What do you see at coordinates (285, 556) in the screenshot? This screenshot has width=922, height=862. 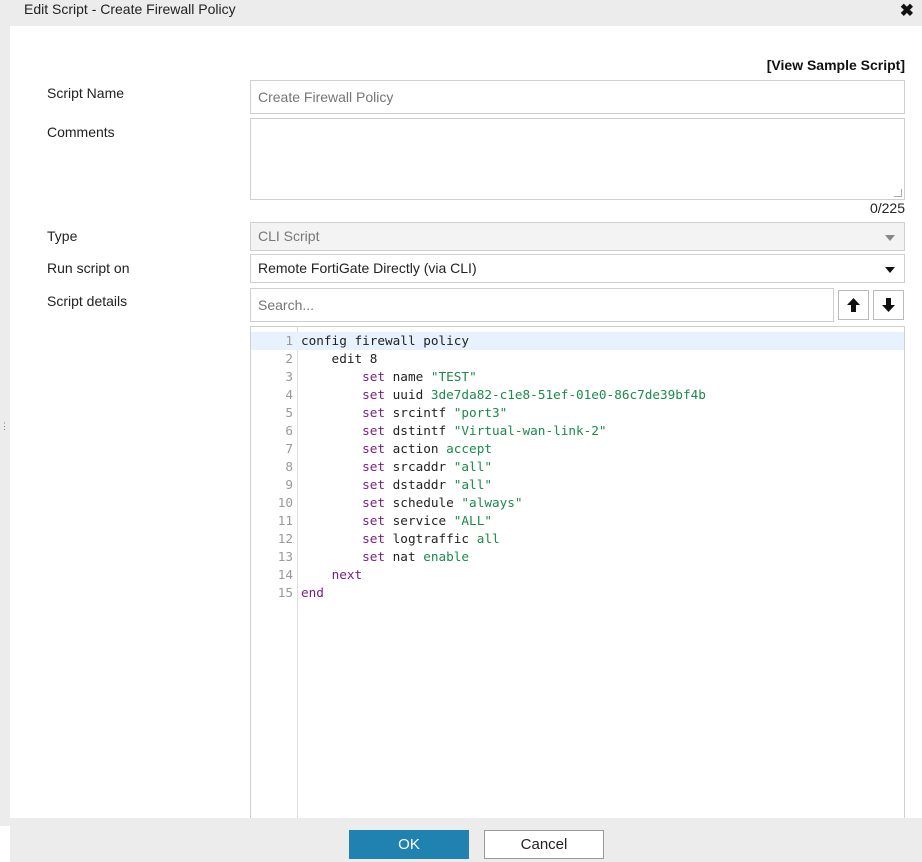 I see `line-number: 13` at bounding box center [285, 556].